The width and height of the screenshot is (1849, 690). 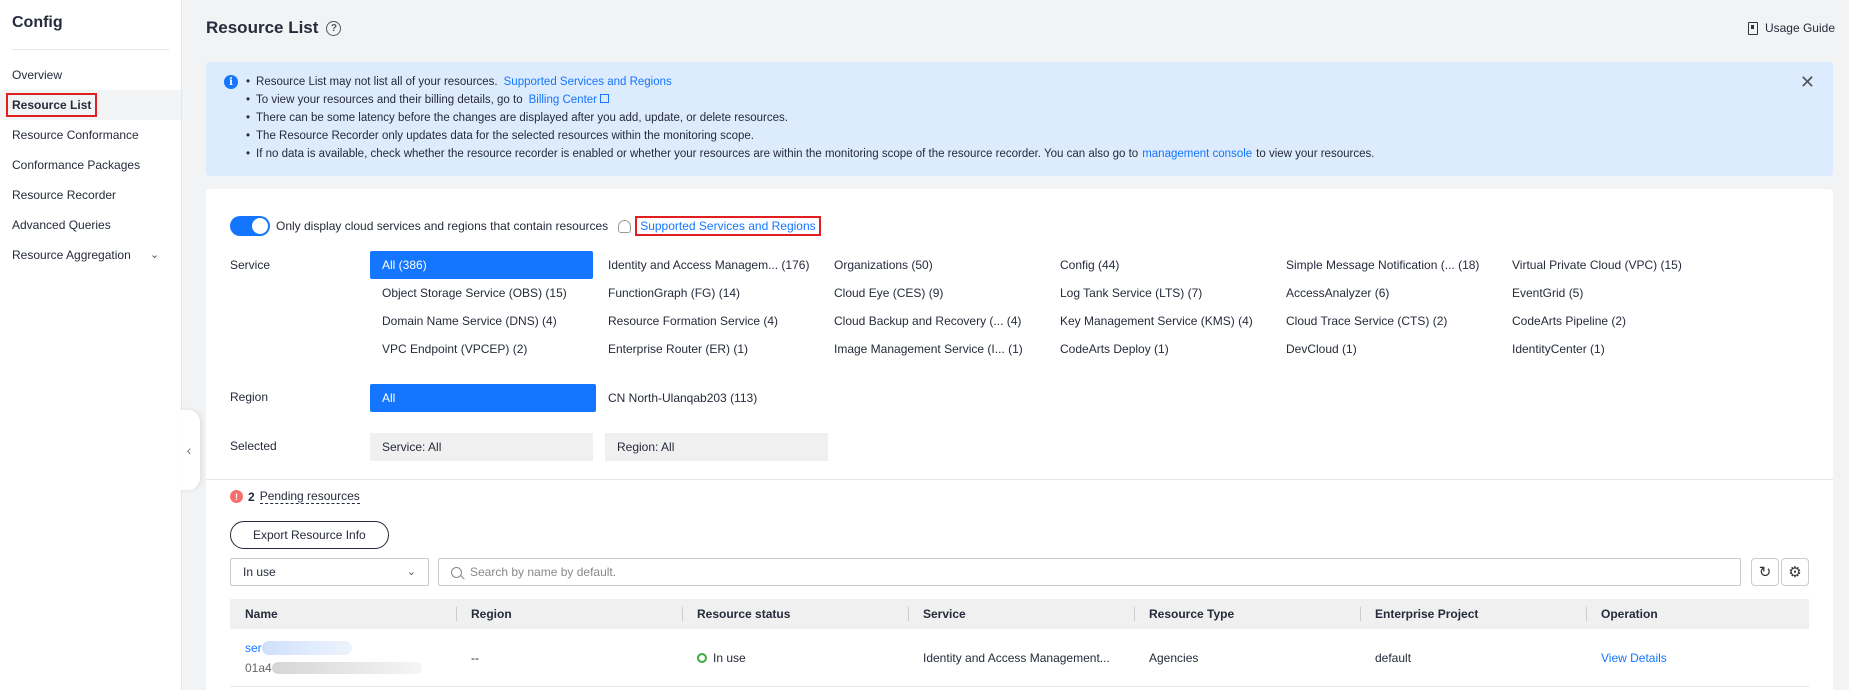 I want to click on view-details-link: View Details, so click(x=1634, y=658).